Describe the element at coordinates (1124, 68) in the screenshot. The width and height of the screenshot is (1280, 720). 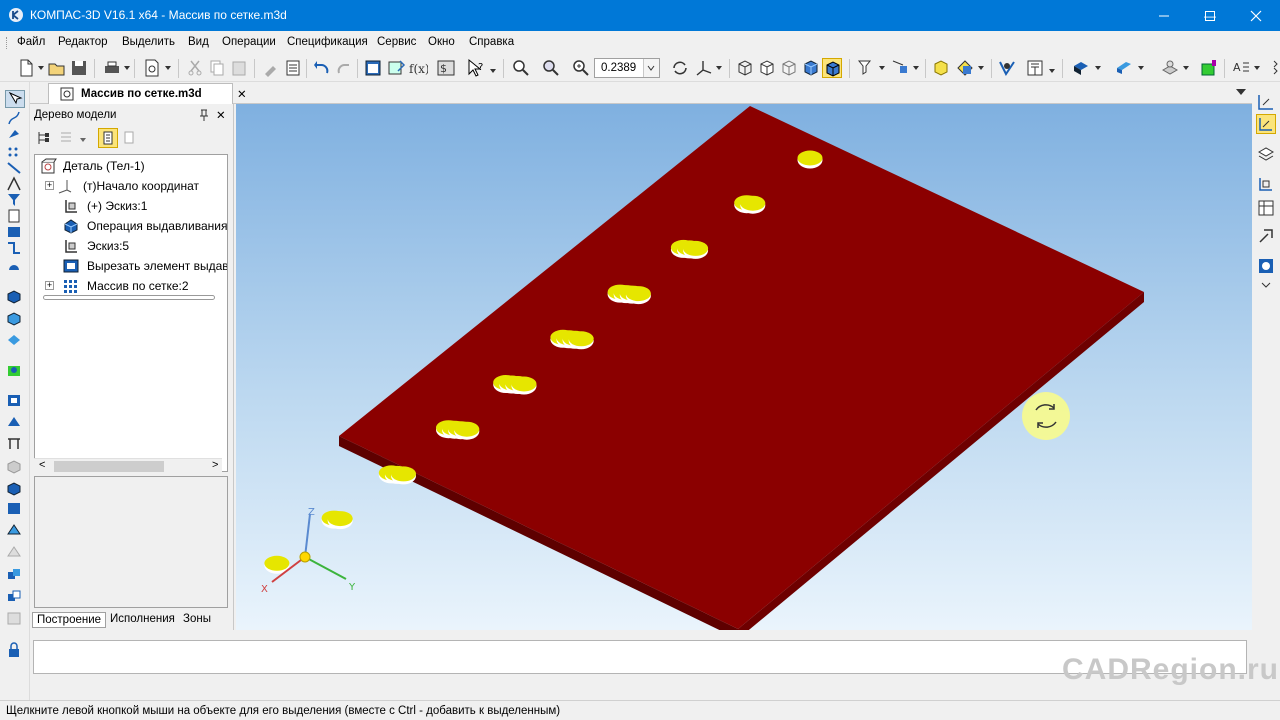
I see `surface-icon` at that location.